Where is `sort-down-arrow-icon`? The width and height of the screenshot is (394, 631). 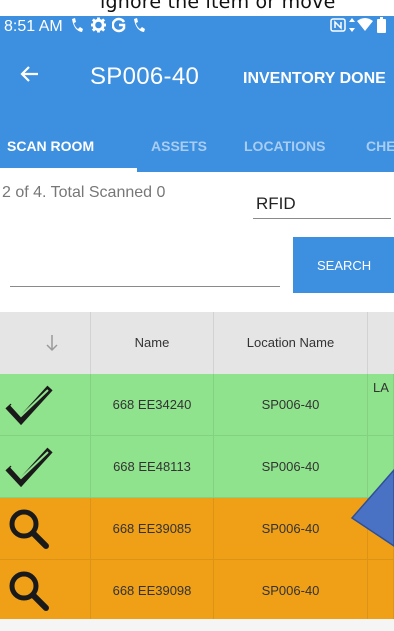
sort-down-arrow-icon is located at coordinates (52, 343).